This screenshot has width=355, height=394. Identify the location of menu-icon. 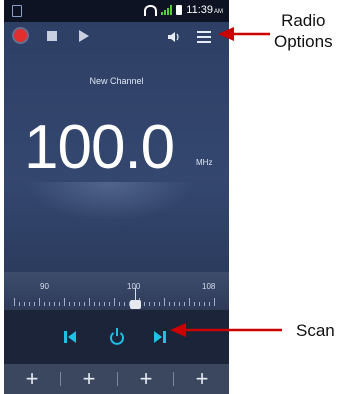
(204, 38).